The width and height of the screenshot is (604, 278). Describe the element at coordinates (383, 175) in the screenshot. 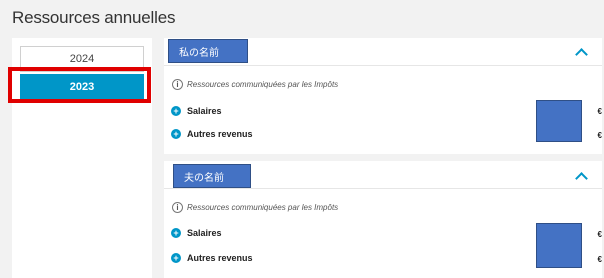

I see `card-header: 夫の名前` at that location.